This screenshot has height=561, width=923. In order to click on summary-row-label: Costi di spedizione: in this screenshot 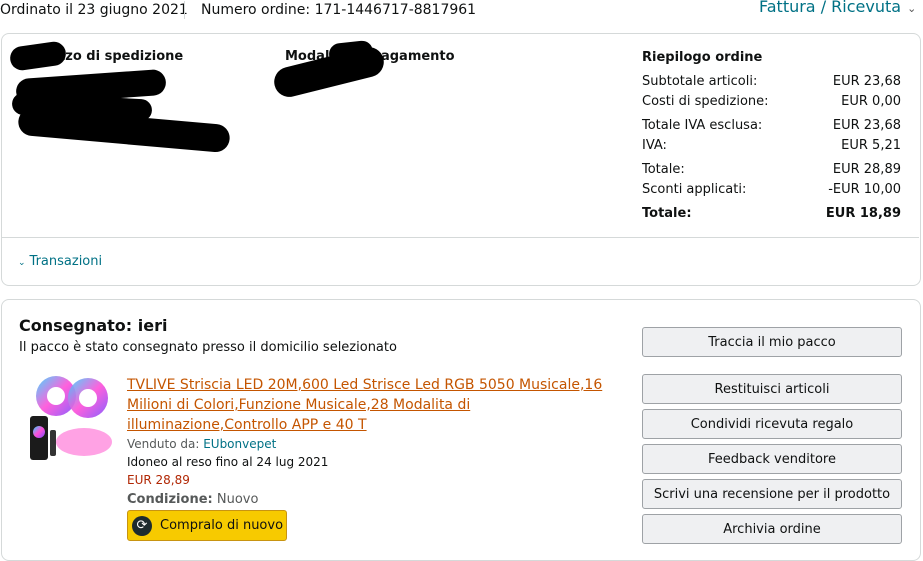, I will do `click(705, 101)`.